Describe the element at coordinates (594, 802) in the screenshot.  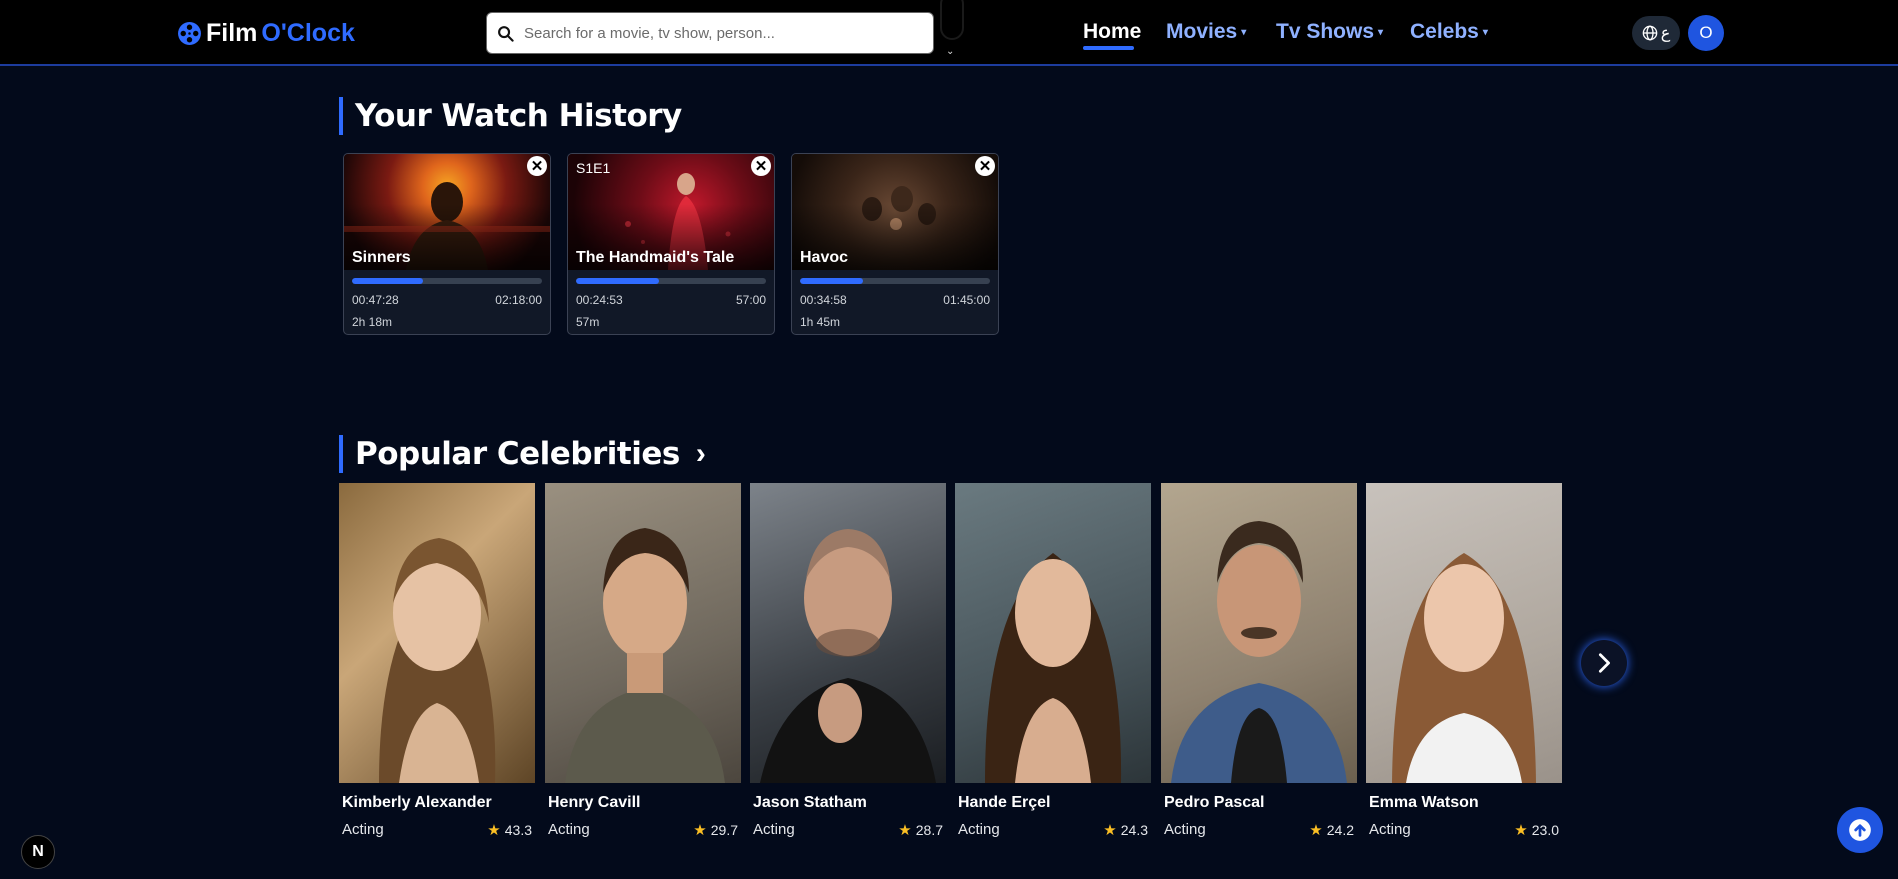
I see `celebrity-name: Henry Cavill` at that location.